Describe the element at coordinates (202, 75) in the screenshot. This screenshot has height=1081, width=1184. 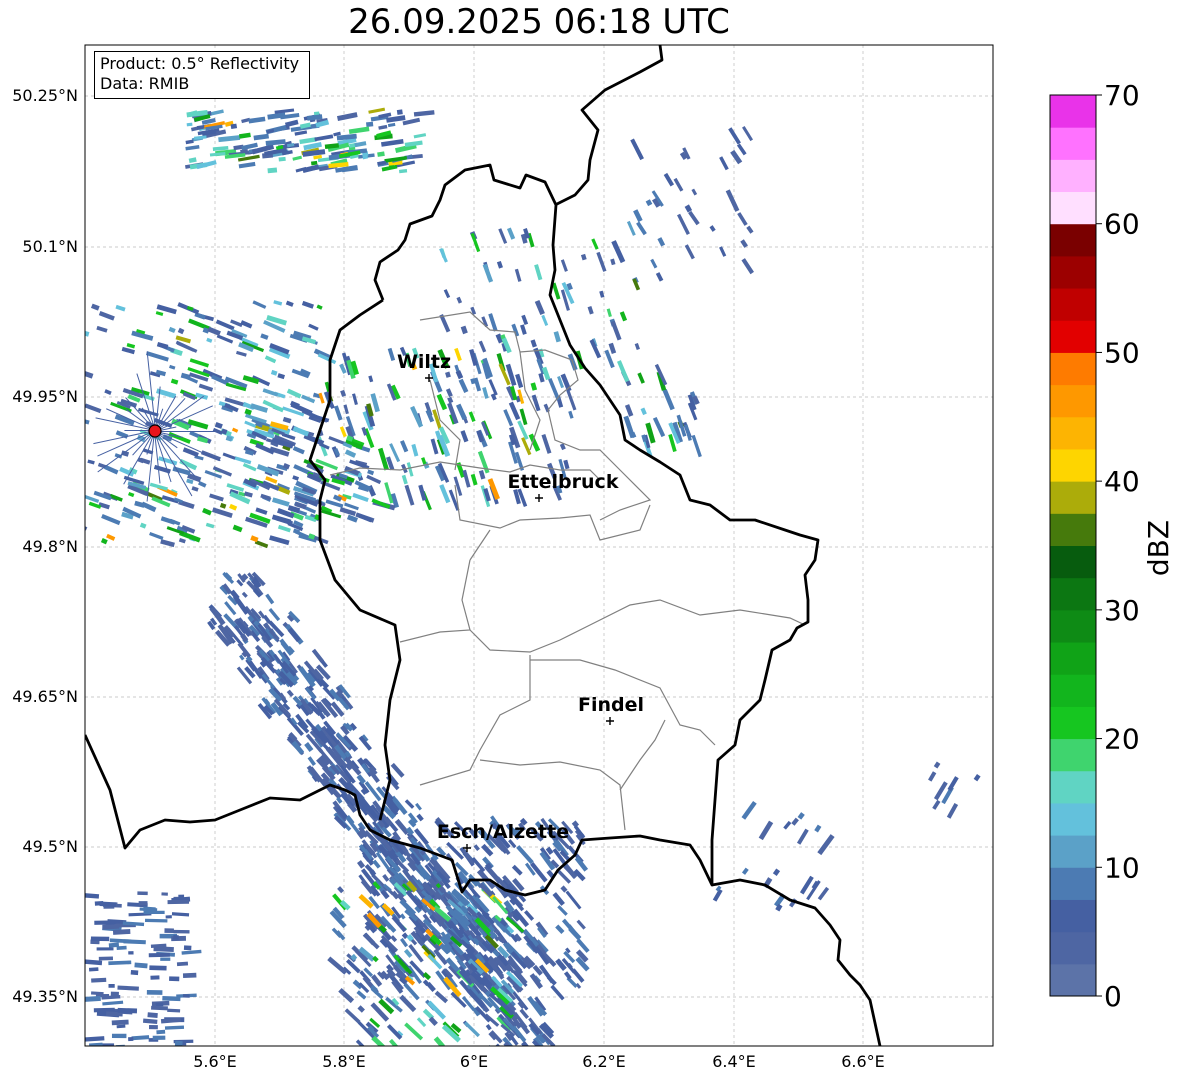
I see `product-info-box: Product: 0.5° Reflectivity Data: RMIB` at that location.